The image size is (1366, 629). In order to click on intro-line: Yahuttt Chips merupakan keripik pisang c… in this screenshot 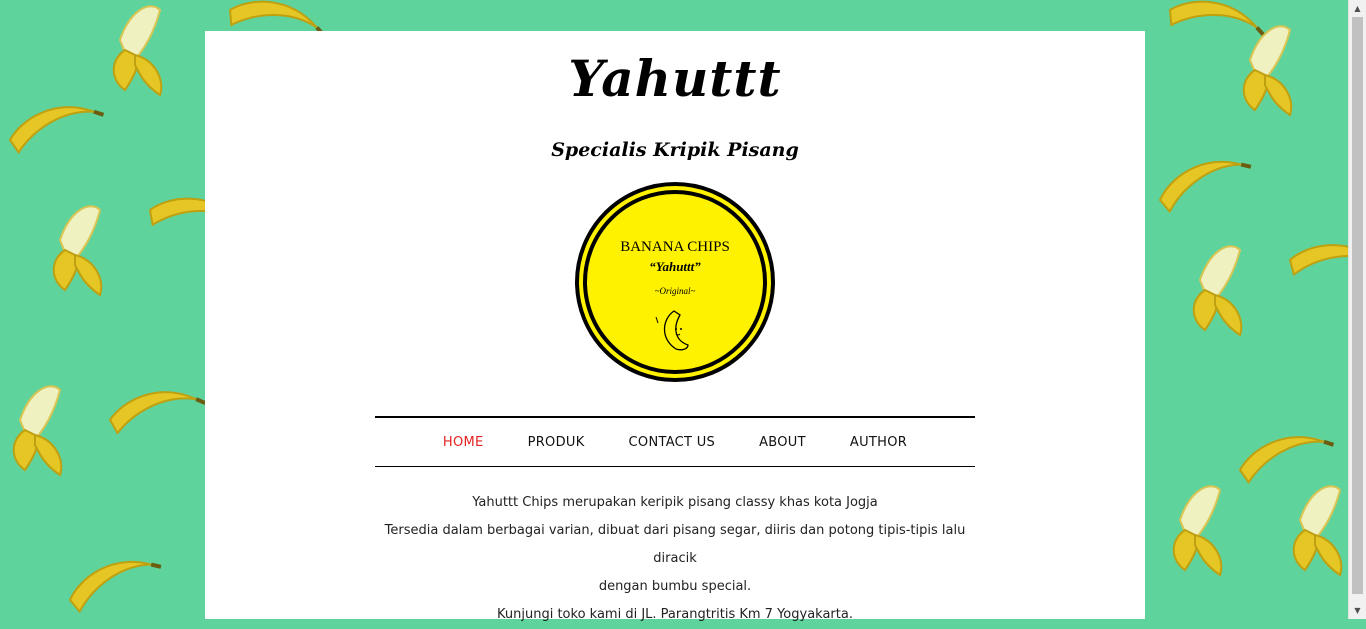, I will do `click(675, 502)`.